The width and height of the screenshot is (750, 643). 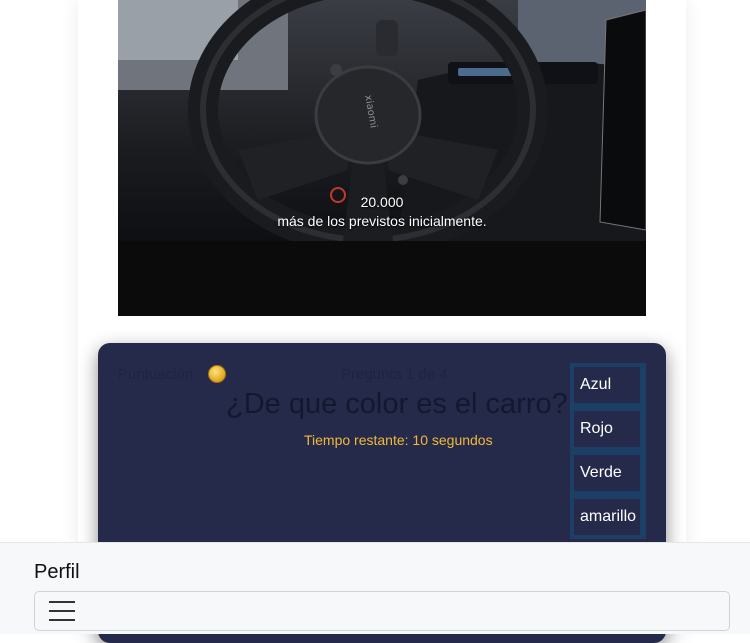 I want to click on answer-options: Azul Rojo Verde amarillo, so click(x=608, y=451).